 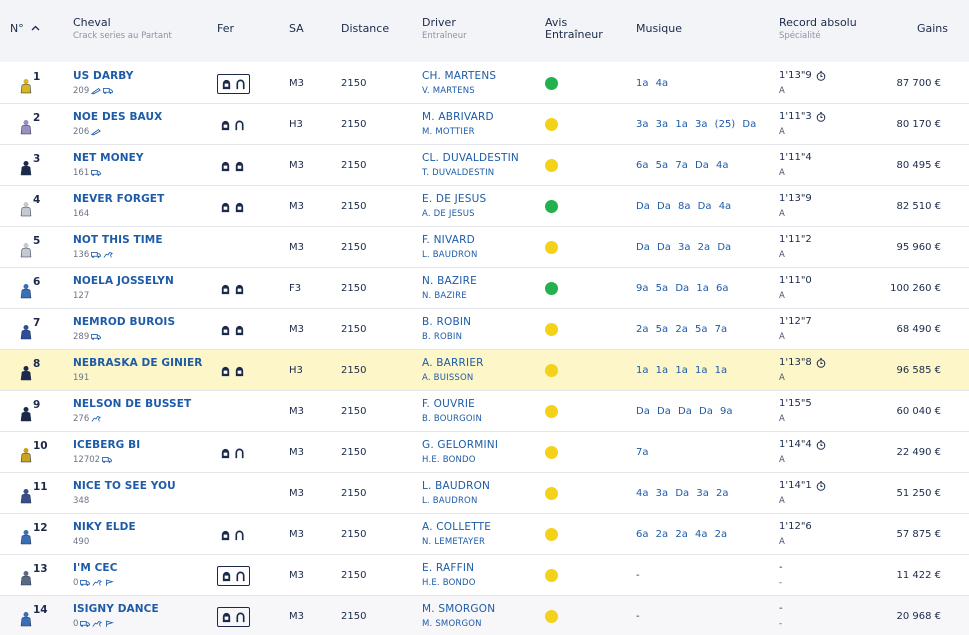 I want to click on cheval-header: Cheval Crack series au Partant, so click(x=122, y=29).